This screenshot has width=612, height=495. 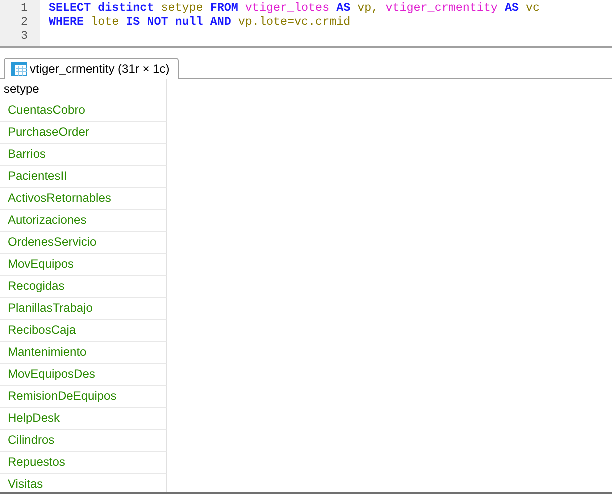 What do you see at coordinates (83, 463) in the screenshot?
I see `table-cell: Repuestos` at bounding box center [83, 463].